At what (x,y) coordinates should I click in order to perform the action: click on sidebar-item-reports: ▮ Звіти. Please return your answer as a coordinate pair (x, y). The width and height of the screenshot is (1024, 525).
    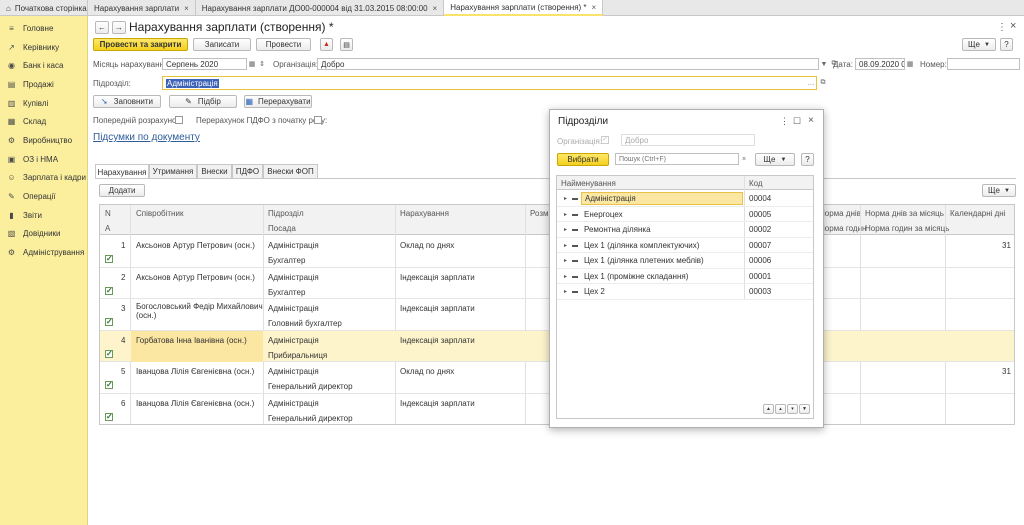
    Looking at the image, I should click on (43, 215).